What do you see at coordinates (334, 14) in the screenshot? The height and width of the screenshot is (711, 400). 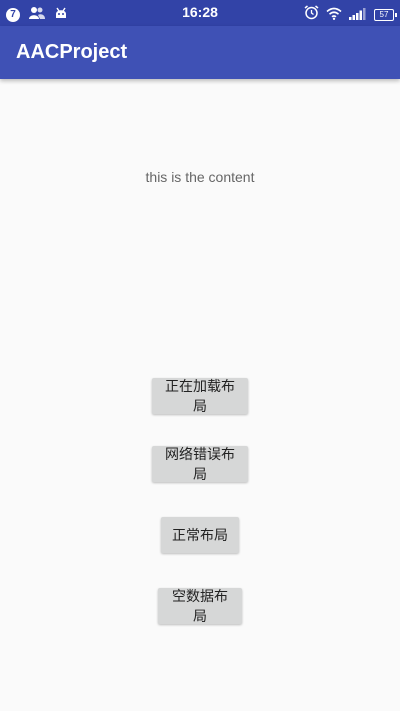 I see `wifi-icon` at bounding box center [334, 14].